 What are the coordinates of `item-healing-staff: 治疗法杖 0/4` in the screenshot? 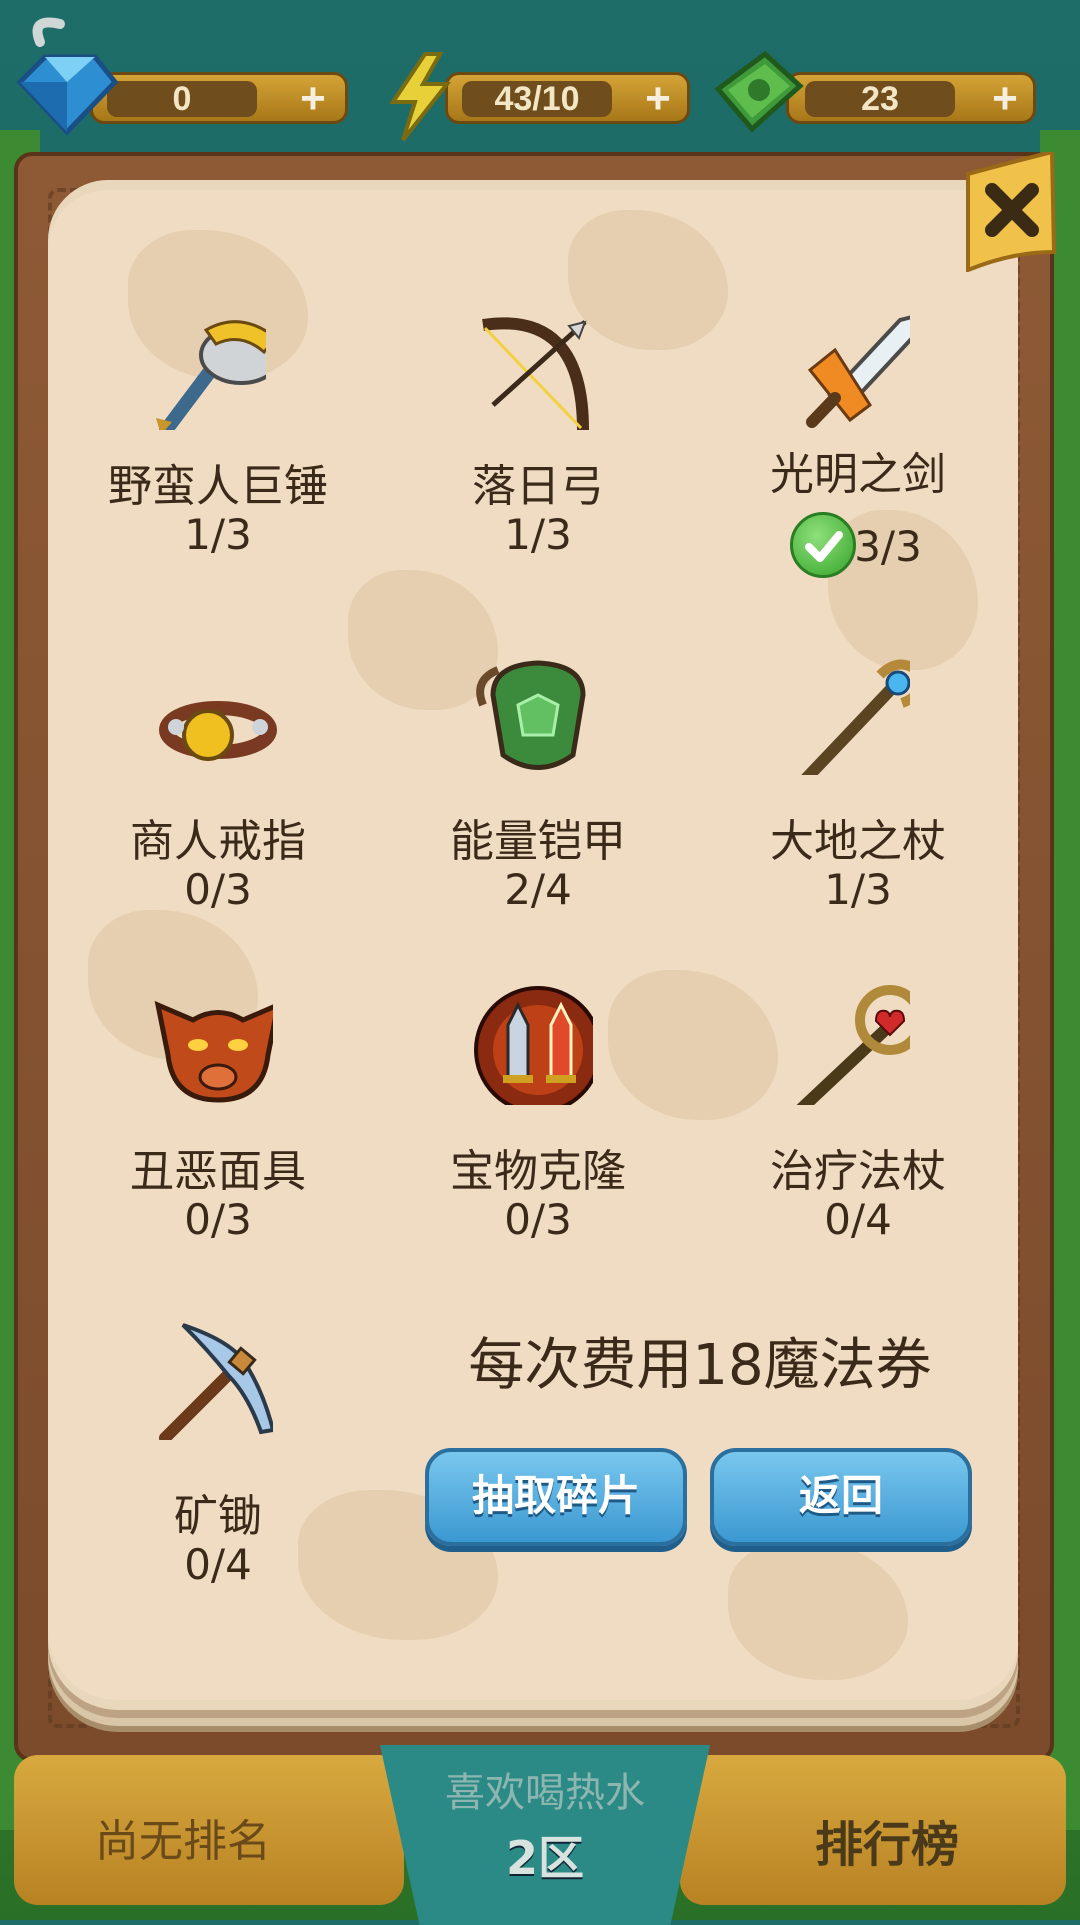 It's located at (858, 1125).